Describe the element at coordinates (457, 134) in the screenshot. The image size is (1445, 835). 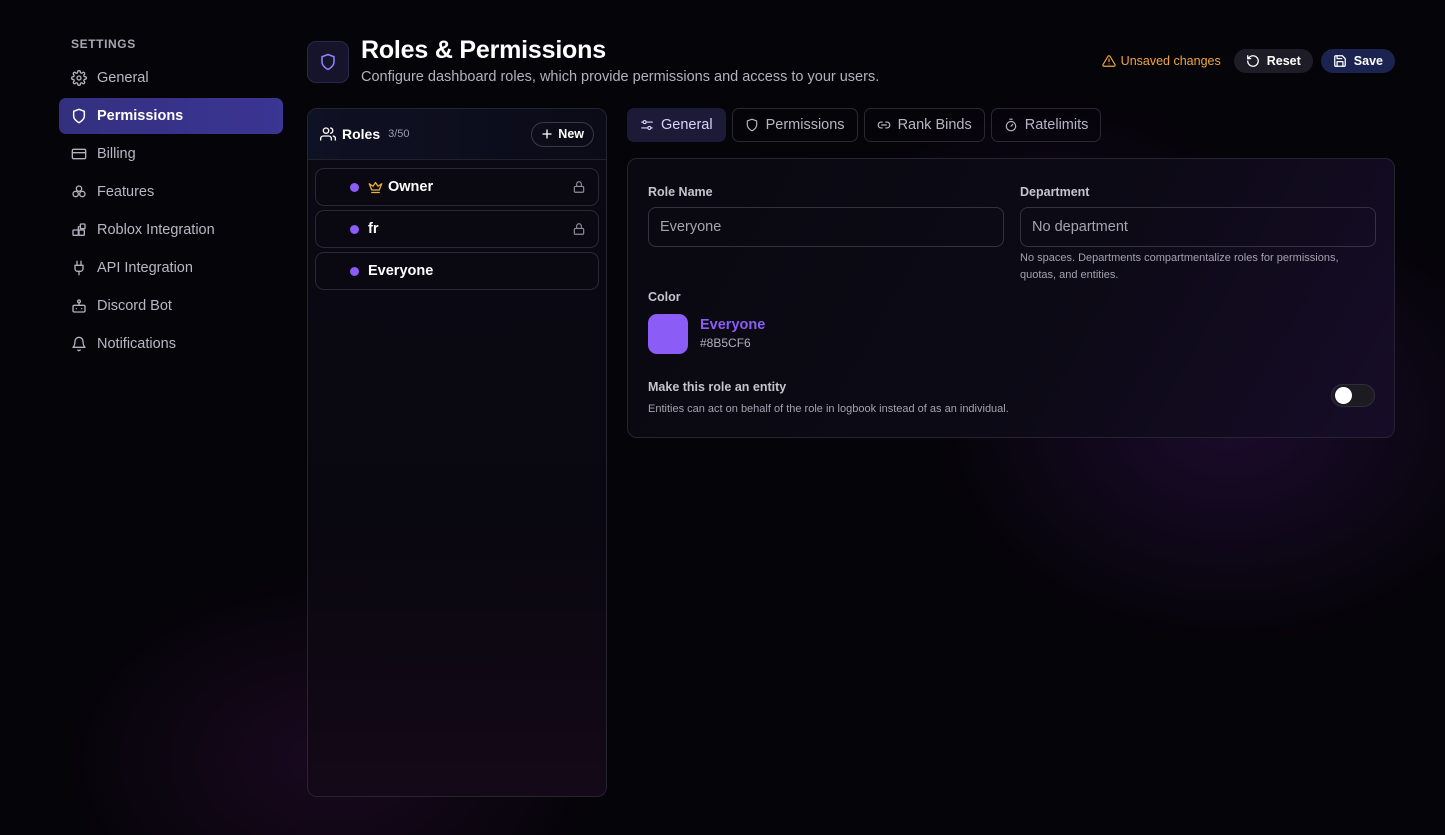
I see `roles-header: Roles 3/50 New` at that location.